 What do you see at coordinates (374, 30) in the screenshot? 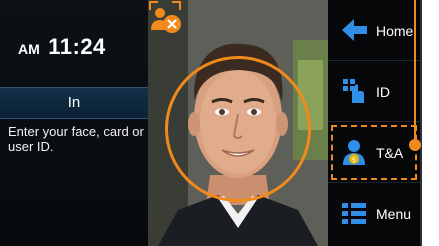
I see `menu-item-home: Home` at bounding box center [374, 30].